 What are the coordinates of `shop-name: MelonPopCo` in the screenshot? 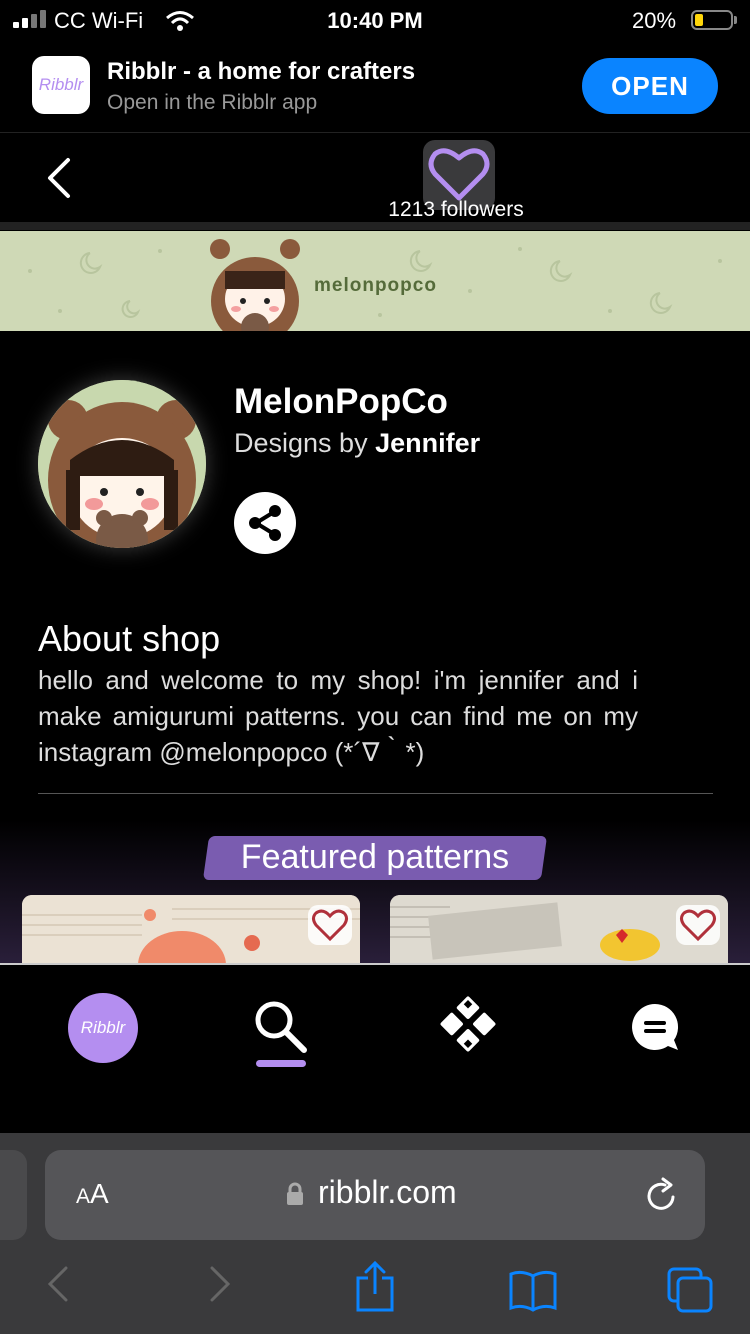 It's located at (341, 401).